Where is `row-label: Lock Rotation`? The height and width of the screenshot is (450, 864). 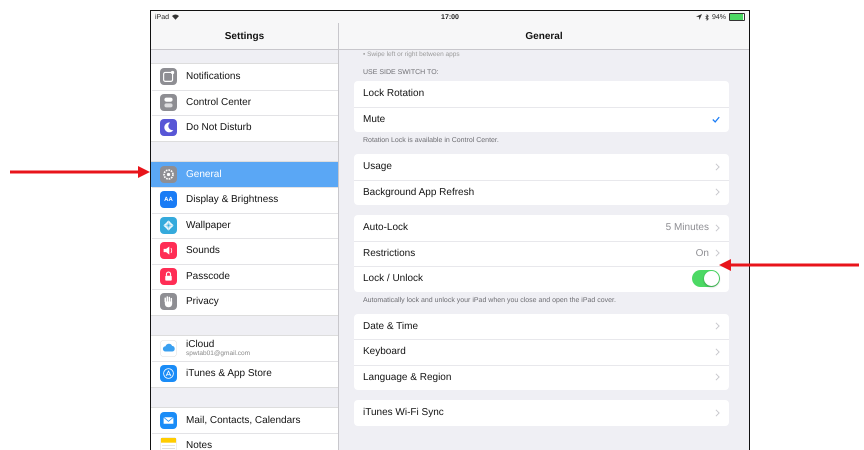 row-label: Lock Rotation is located at coordinates (393, 94).